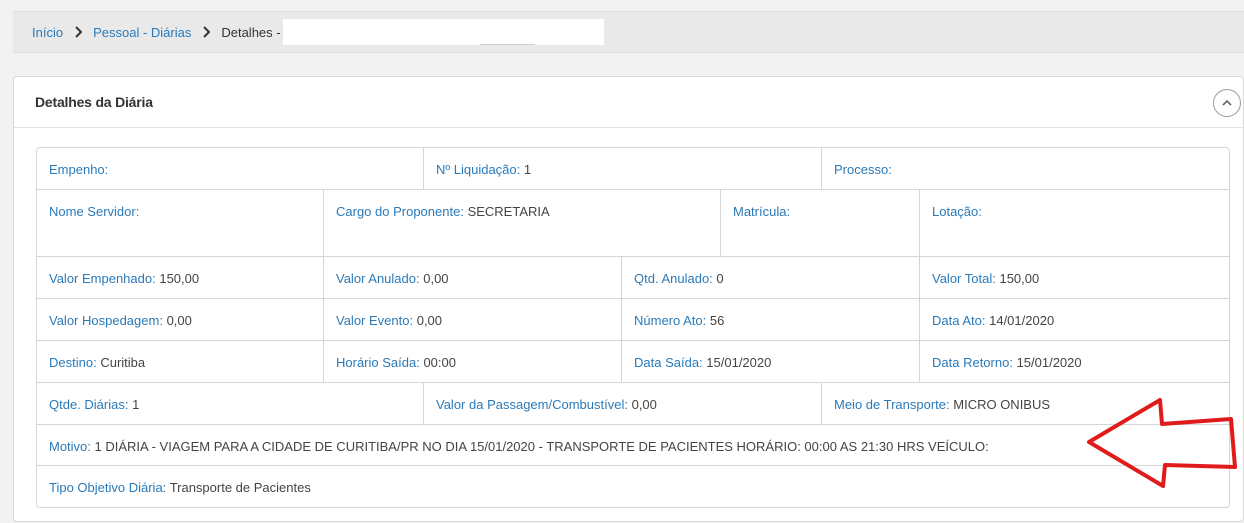 The height and width of the screenshot is (523, 1244). I want to click on field-empenho: Empenho:, so click(230, 168).